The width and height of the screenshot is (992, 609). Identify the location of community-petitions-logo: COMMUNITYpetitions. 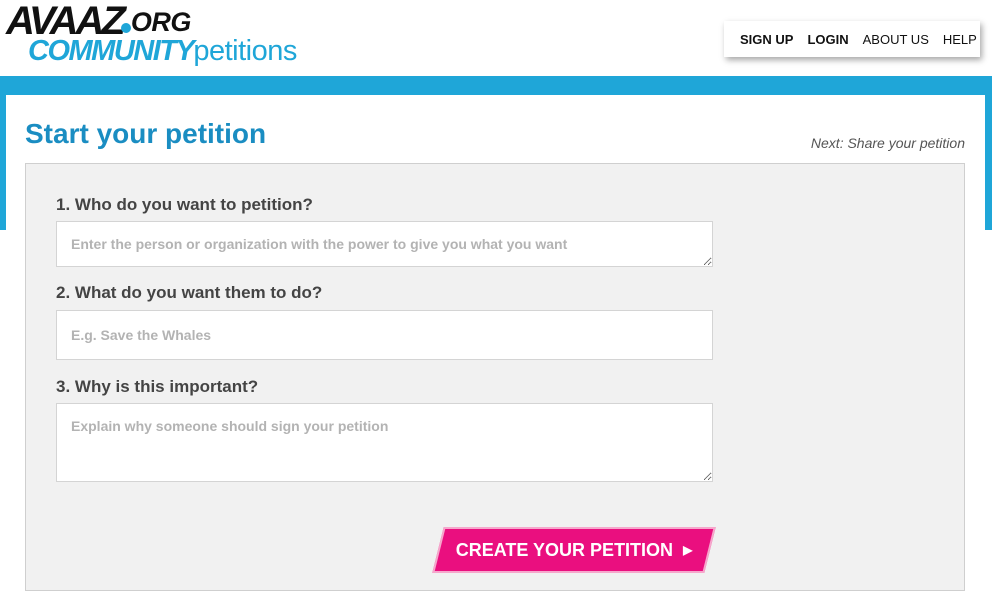
(162, 51).